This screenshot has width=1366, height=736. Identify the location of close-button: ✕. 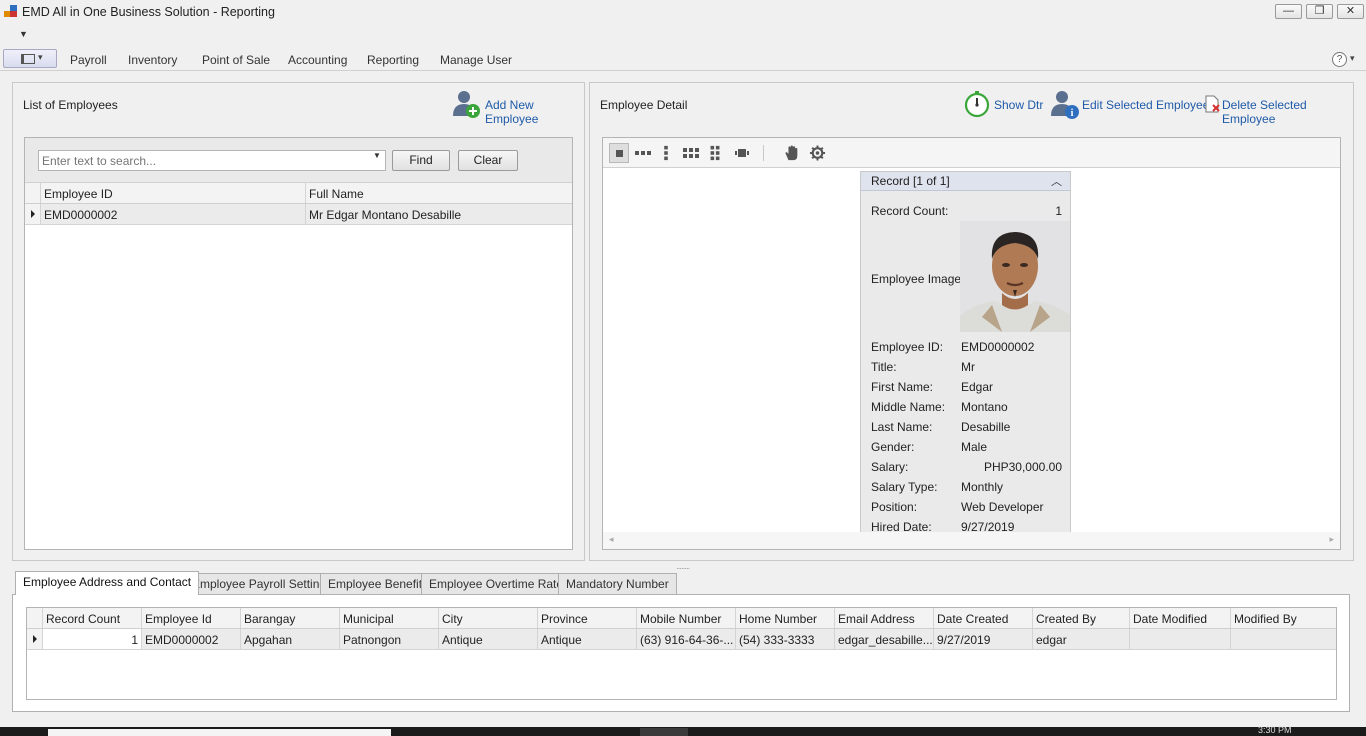
(1350, 11).